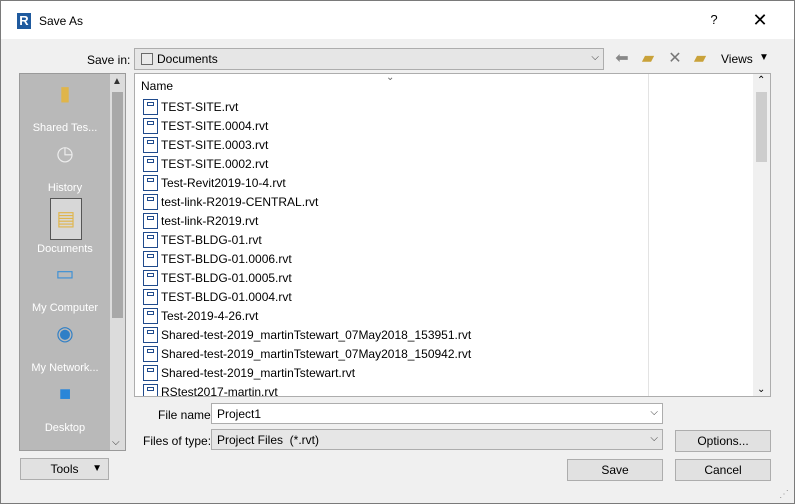 This screenshot has height=504, width=795. I want to click on place-label: Documents, so click(65, 249).